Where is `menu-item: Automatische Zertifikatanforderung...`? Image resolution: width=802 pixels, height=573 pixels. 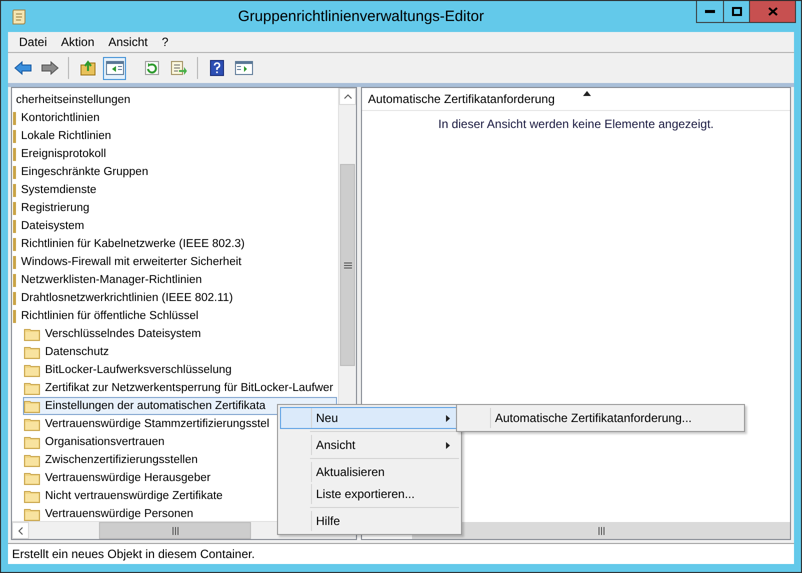
menu-item: Automatische Zertifikatanforderung... is located at coordinates (600, 418).